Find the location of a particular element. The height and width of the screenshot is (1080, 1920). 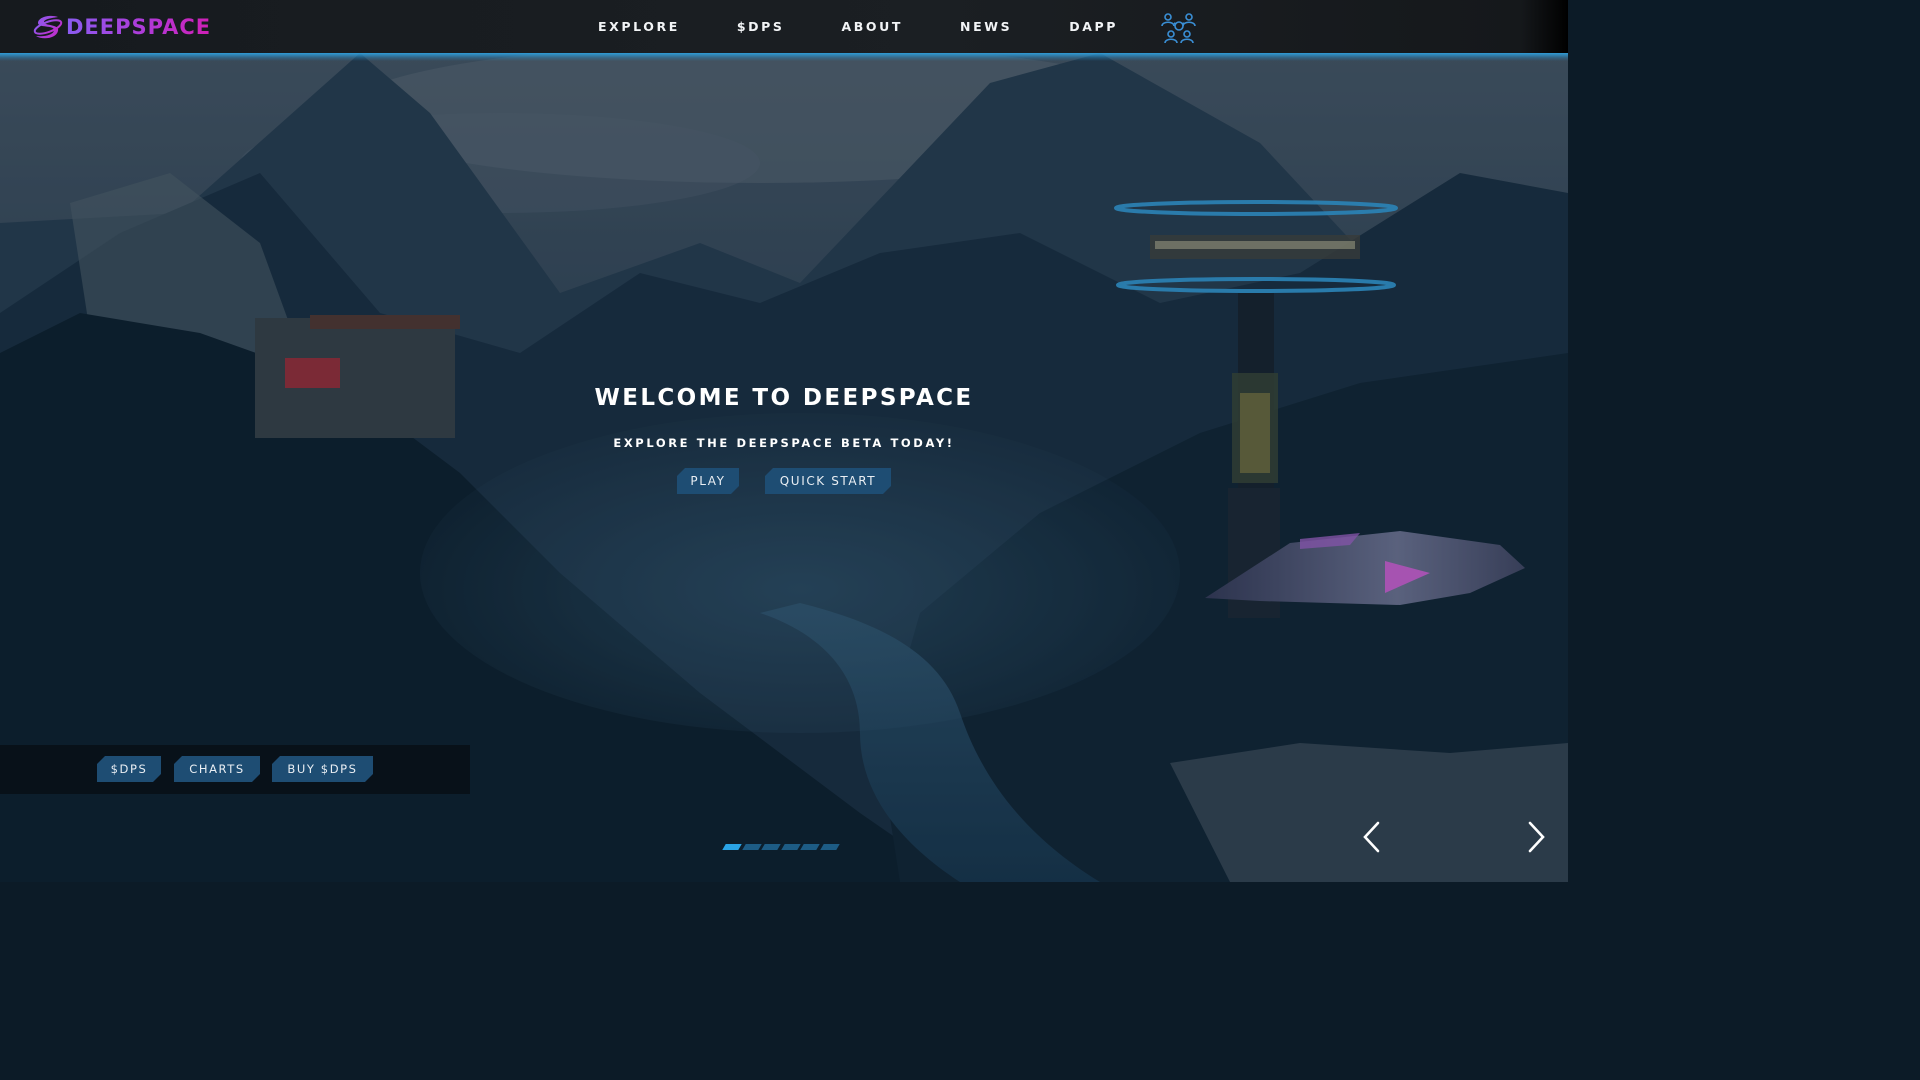

deepspace-logo-icon is located at coordinates (48, 27).